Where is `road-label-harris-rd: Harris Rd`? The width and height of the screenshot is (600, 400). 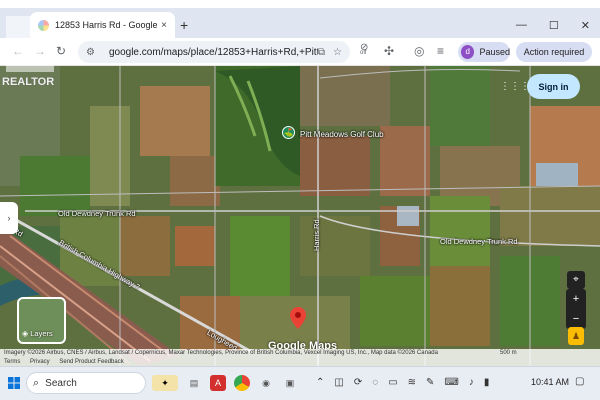 road-label-harris-rd: Harris Rd is located at coordinates (316, 235).